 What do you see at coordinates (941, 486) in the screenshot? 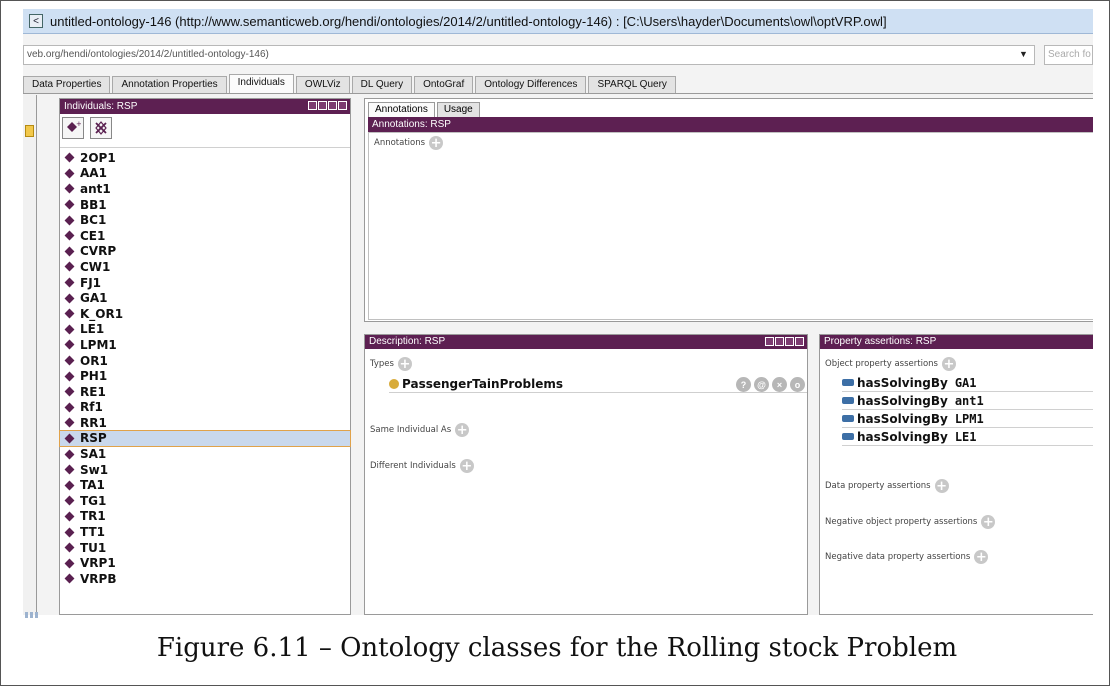
I see `add-data-assertion-icon: +` at bounding box center [941, 486].